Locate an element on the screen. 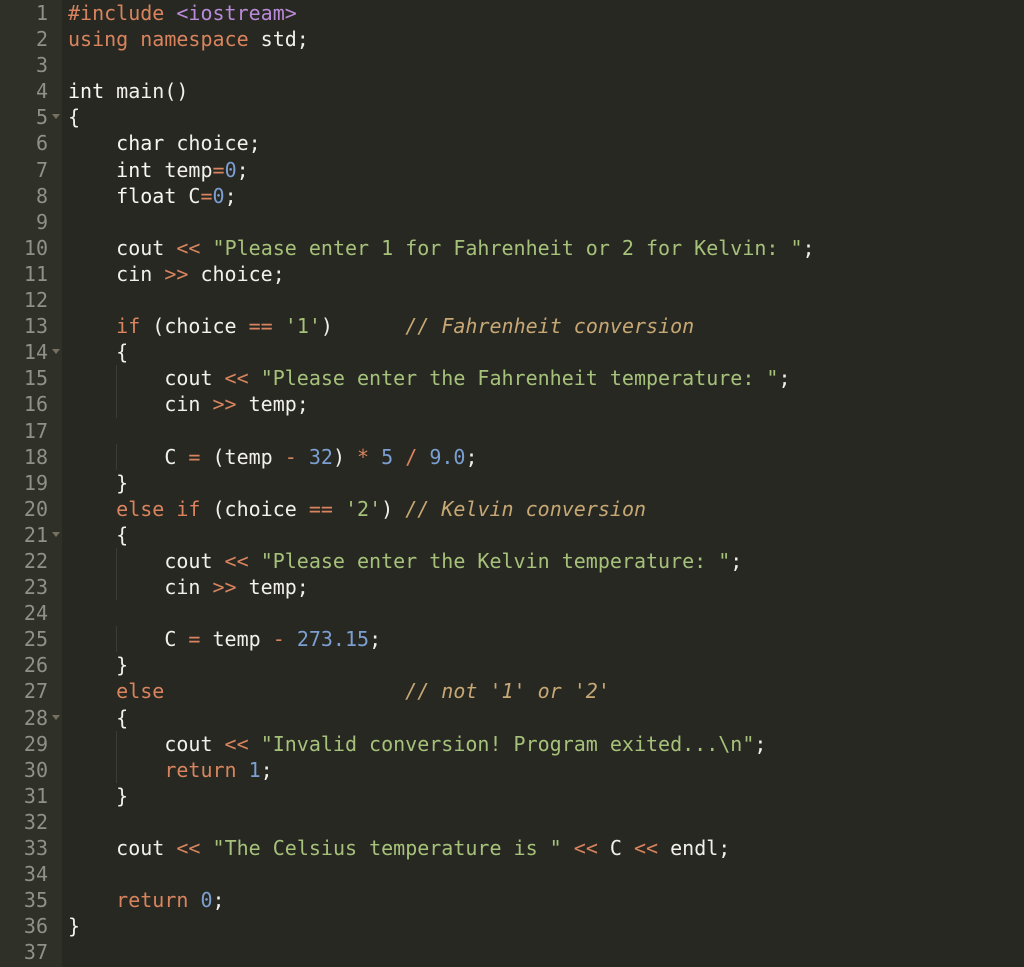 The image size is (1024, 967). line-number-label: 5 is located at coordinates (41, 117).